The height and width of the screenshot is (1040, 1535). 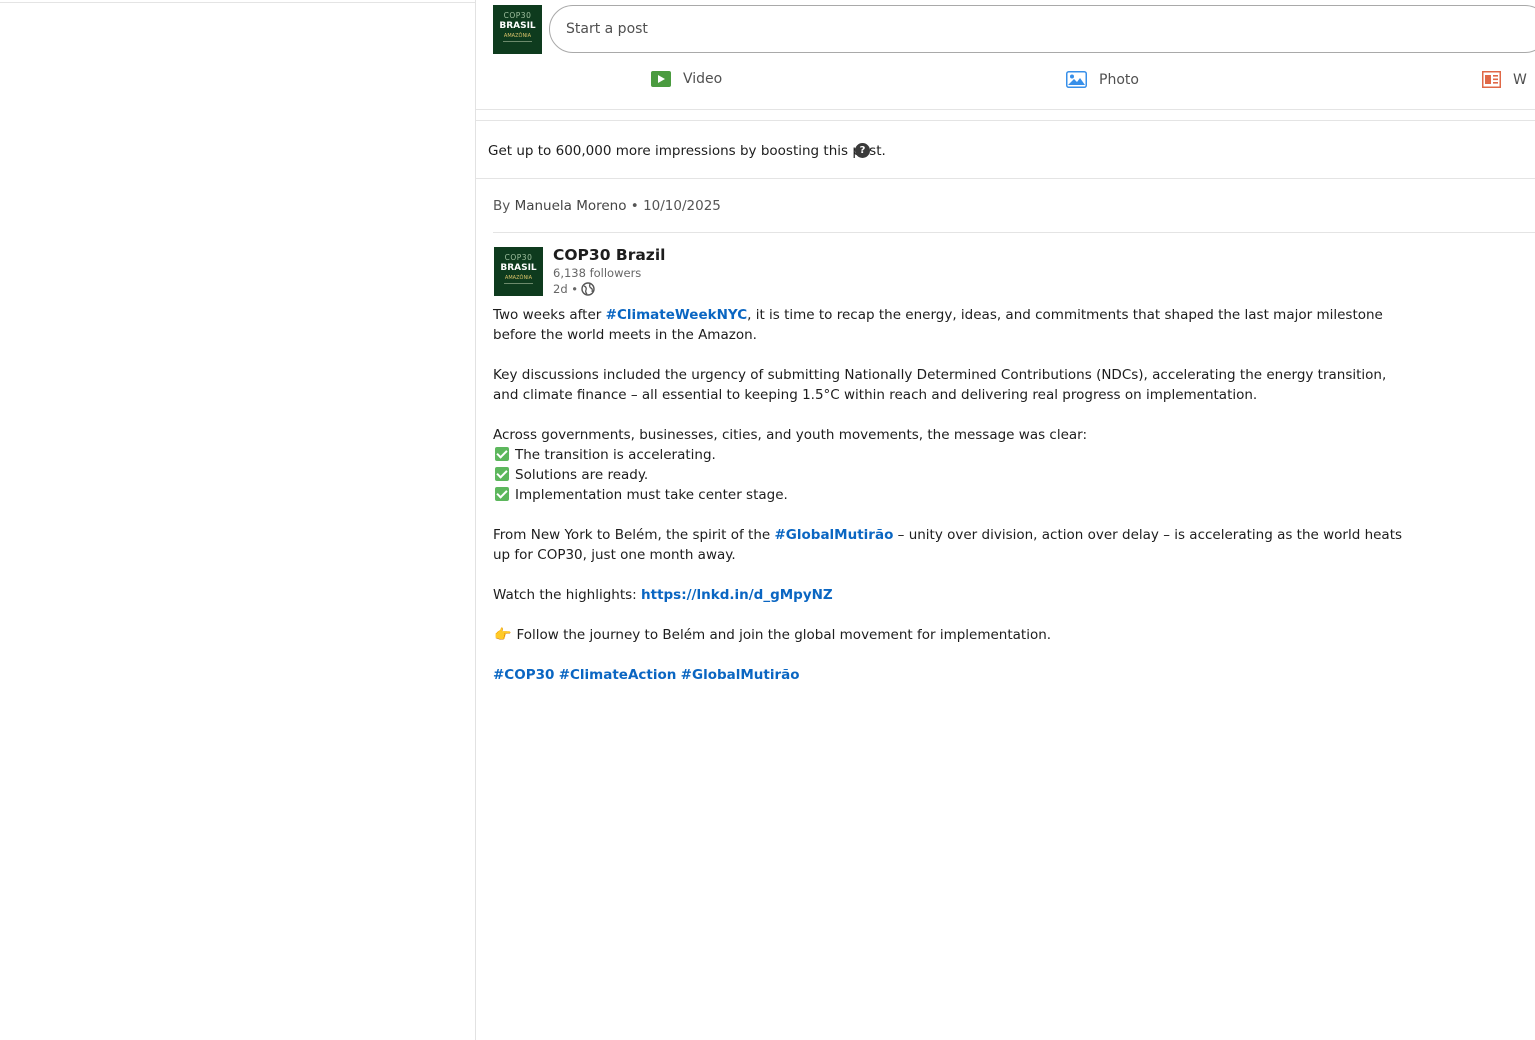 I want to click on post-hashtags: #COP30 #ClimateAction #GlobalMutirão, so click(x=950, y=675).